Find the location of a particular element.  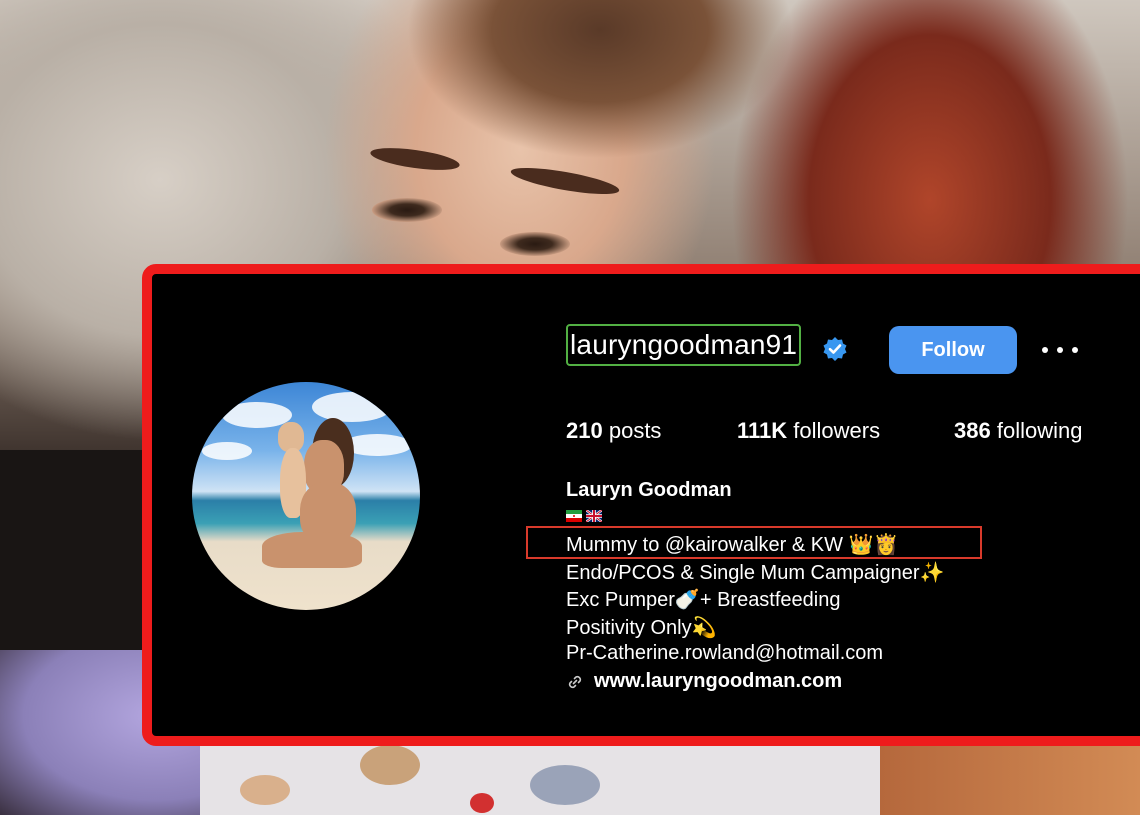

posts-count: 210 is located at coordinates (584, 430).